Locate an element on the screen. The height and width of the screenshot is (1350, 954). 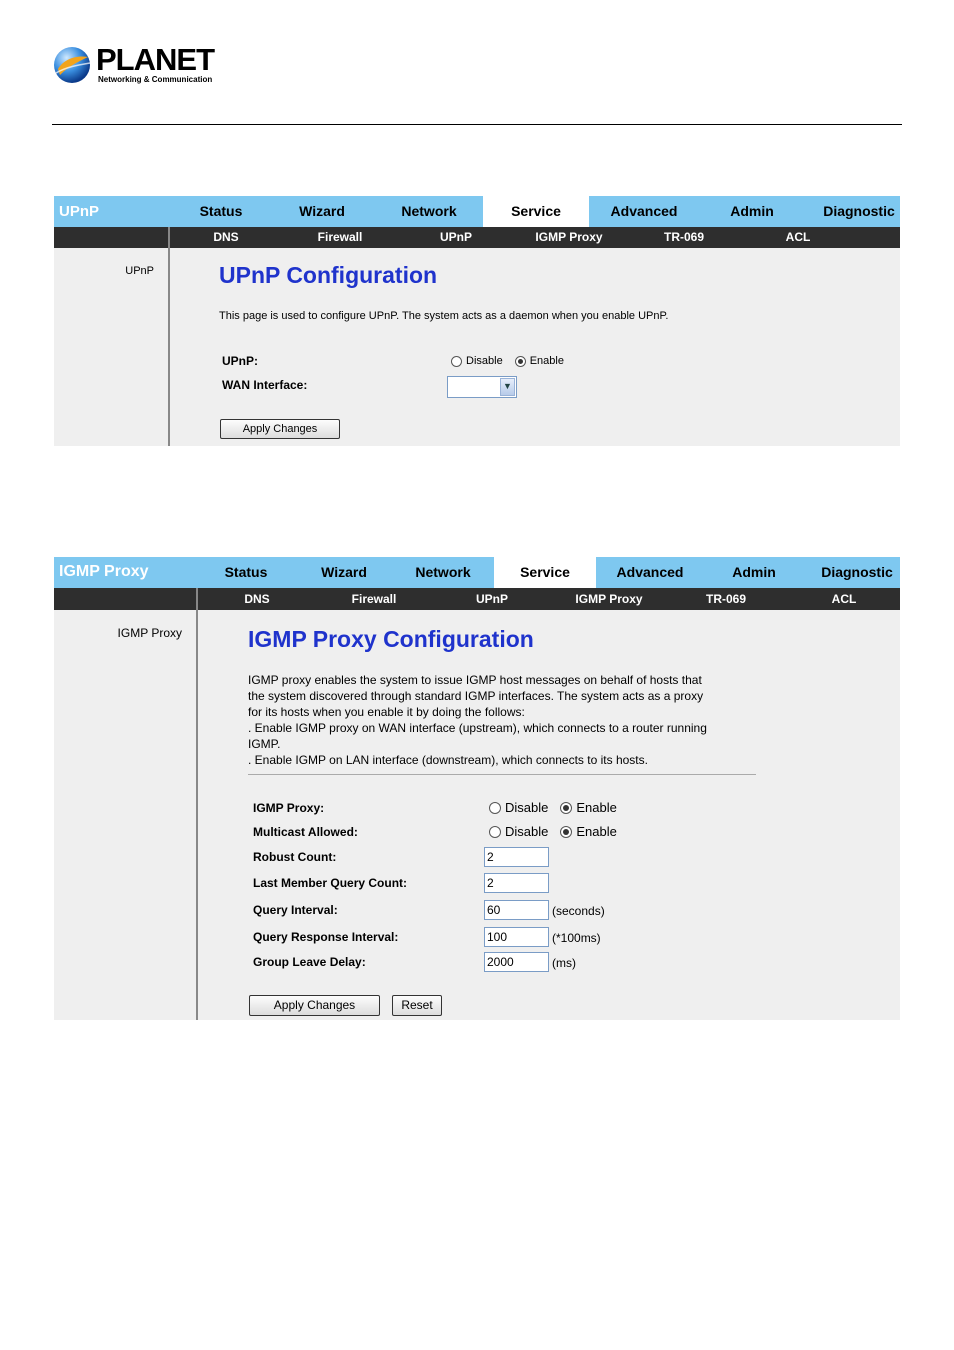
upnp-enable-radio is located at coordinates (520, 361).